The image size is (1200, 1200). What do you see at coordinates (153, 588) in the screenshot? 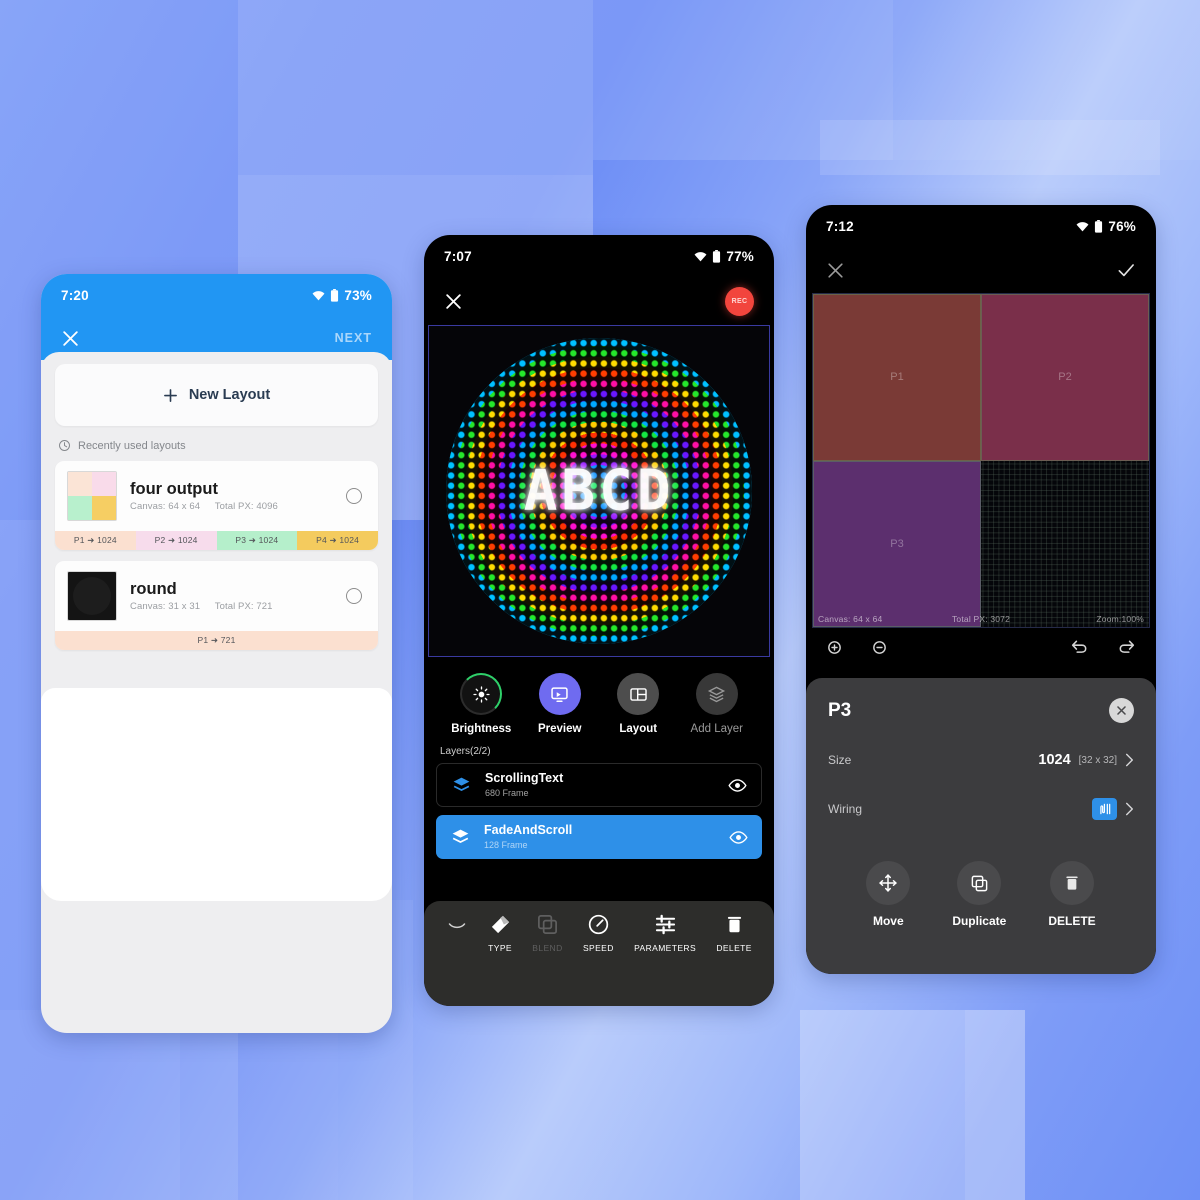
I see `layout-name: round` at bounding box center [153, 588].